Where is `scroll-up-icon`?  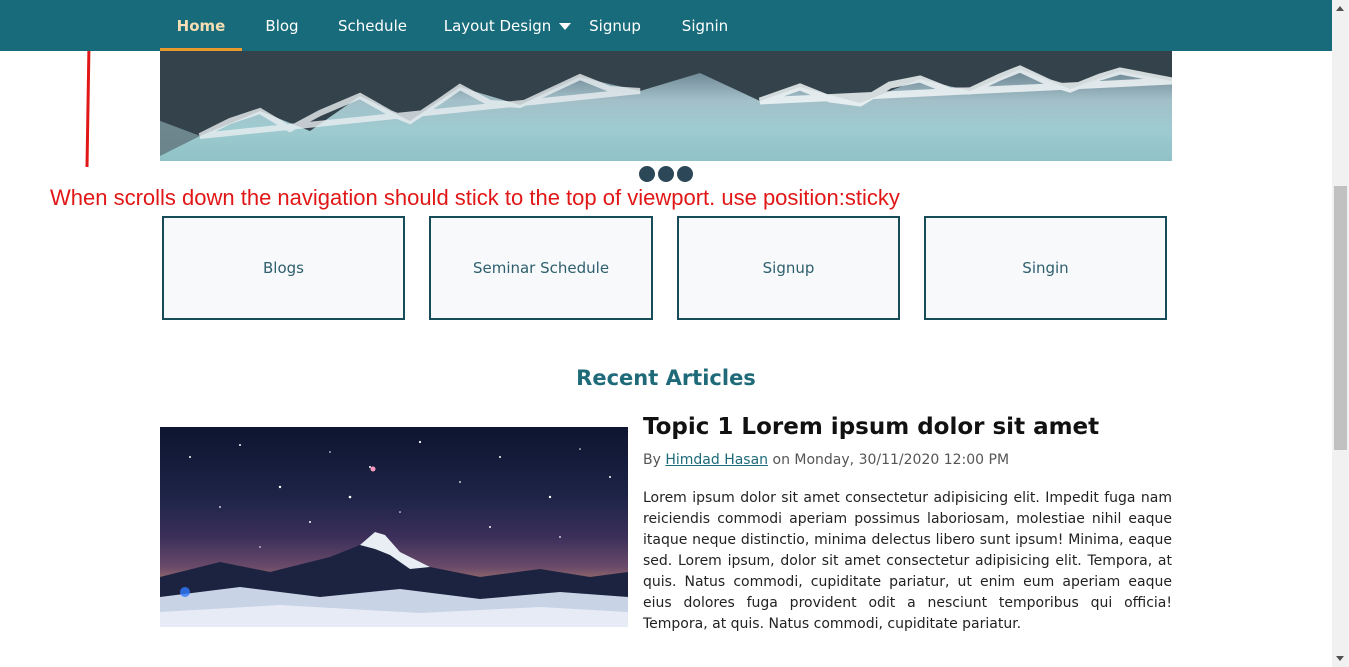
scroll-up-icon is located at coordinates (1340, 8).